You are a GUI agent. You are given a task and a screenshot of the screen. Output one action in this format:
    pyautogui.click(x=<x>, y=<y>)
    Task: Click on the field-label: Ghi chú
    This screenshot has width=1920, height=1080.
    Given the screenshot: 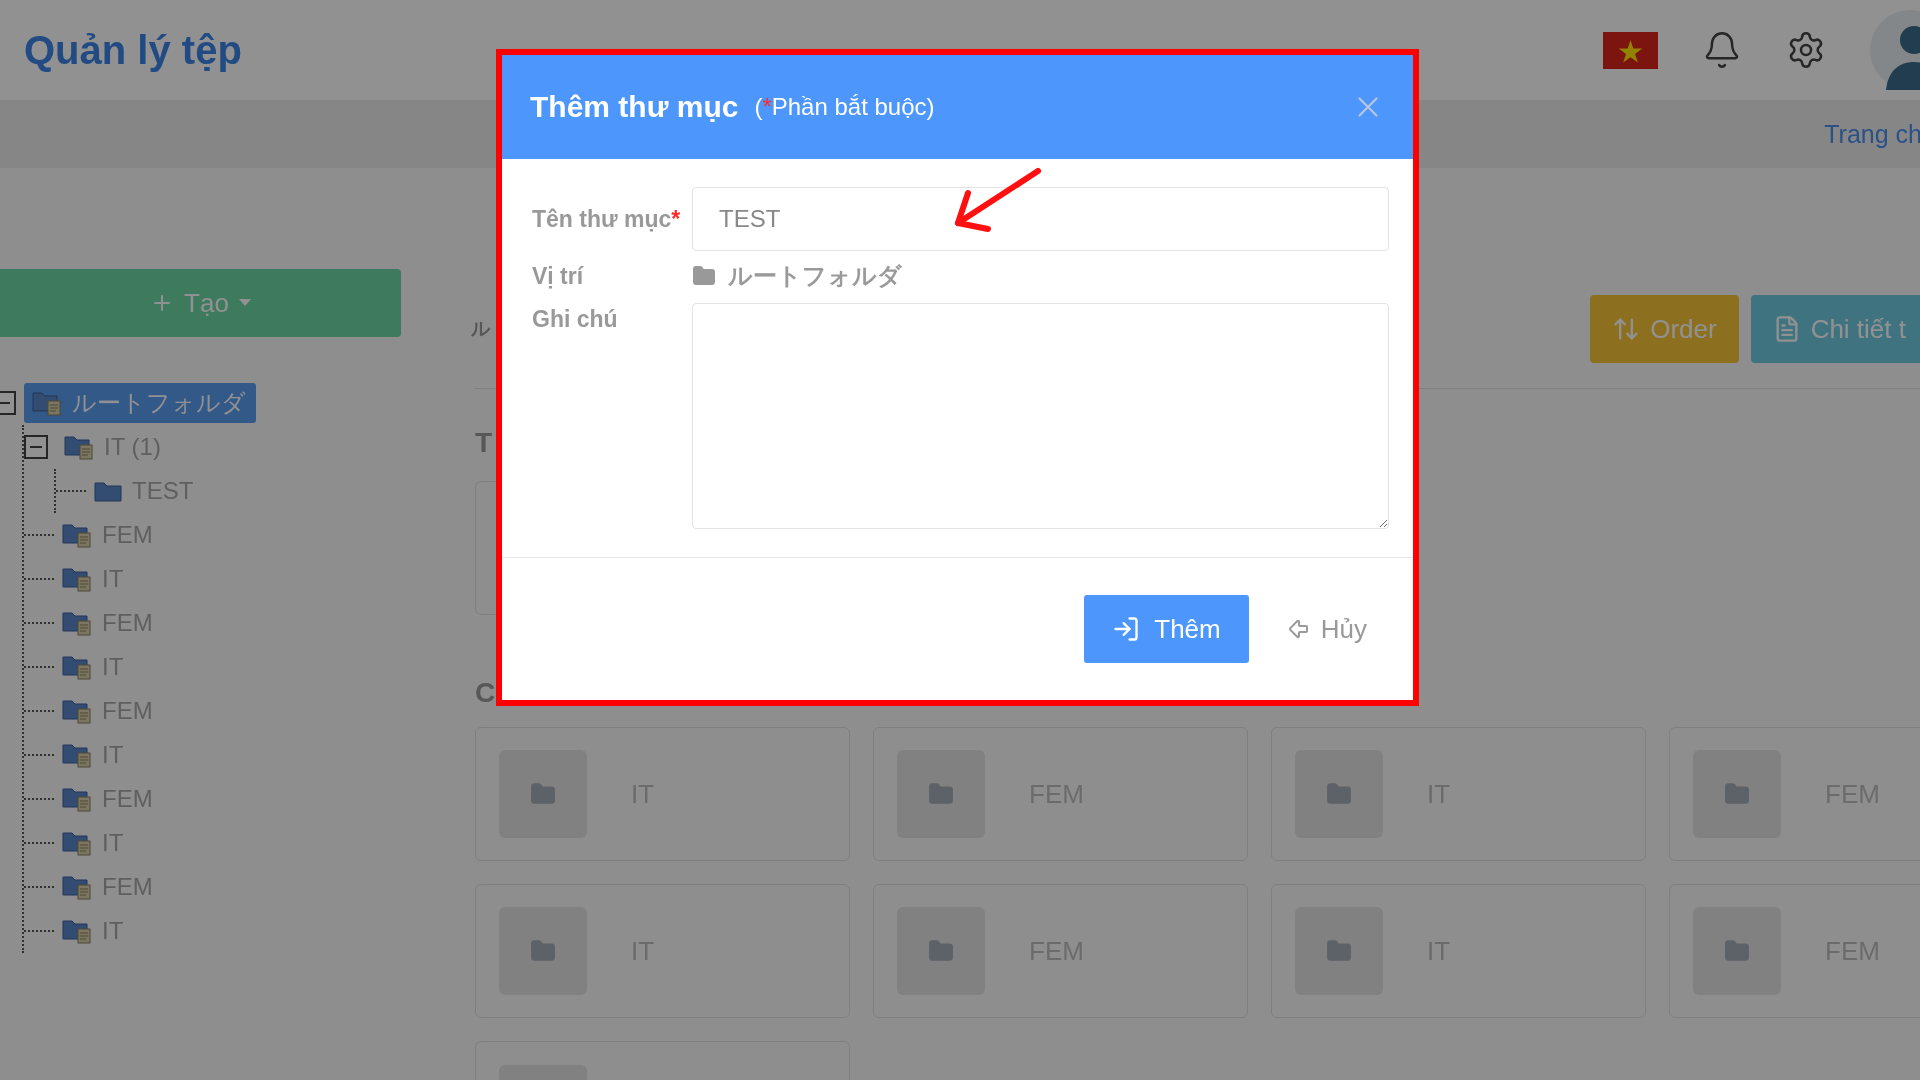 What is the action you would take?
    pyautogui.click(x=575, y=319)
    